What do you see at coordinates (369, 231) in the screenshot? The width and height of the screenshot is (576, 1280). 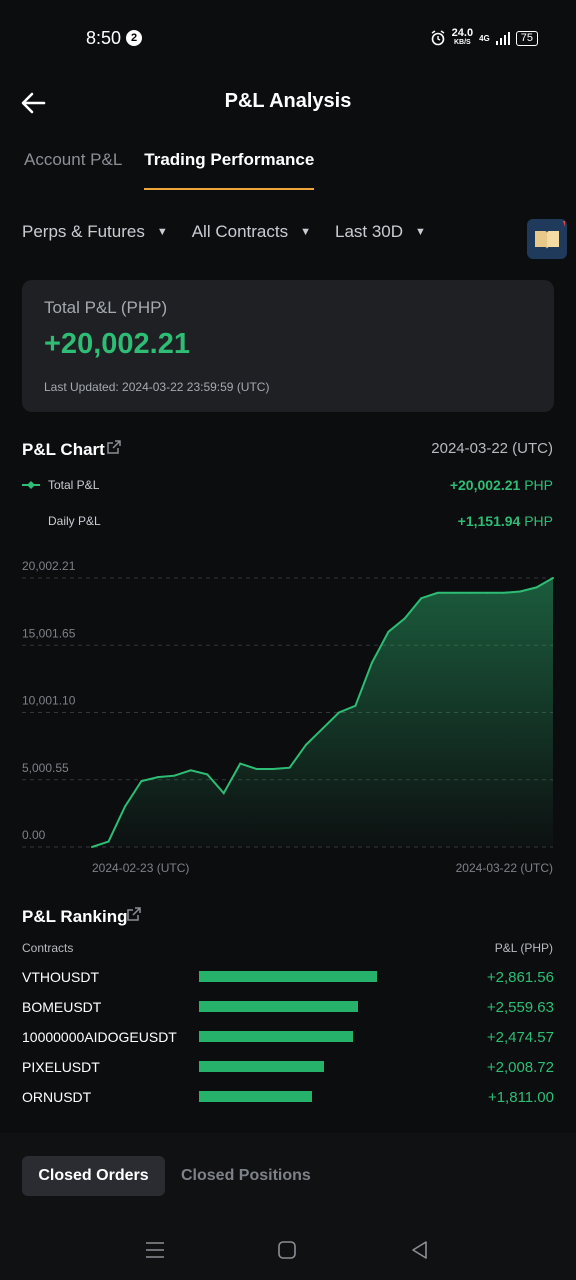 I see `period-filter-label: Last 30D` at bounding box center [369, 231].